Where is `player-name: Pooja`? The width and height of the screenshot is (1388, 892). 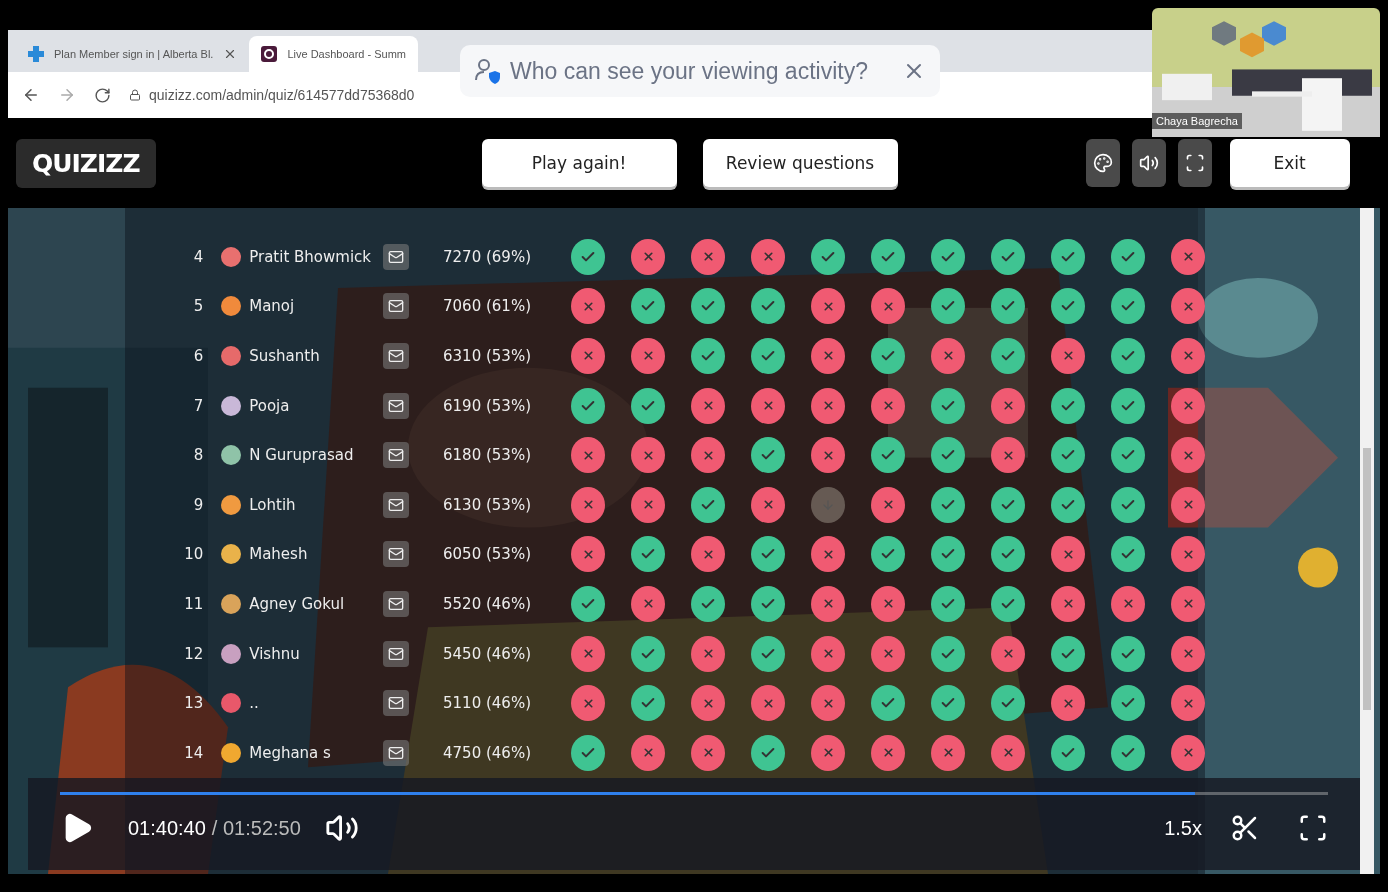 player-name: Pooja is located at coordinates (270, 405).